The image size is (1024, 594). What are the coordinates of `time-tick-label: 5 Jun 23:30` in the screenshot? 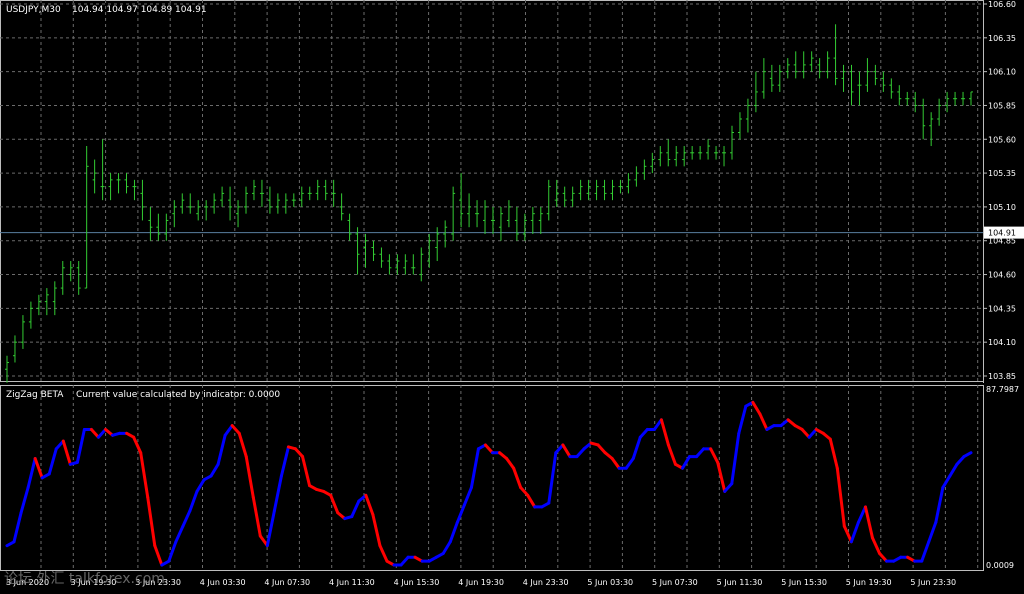 It's located at (933, 582).